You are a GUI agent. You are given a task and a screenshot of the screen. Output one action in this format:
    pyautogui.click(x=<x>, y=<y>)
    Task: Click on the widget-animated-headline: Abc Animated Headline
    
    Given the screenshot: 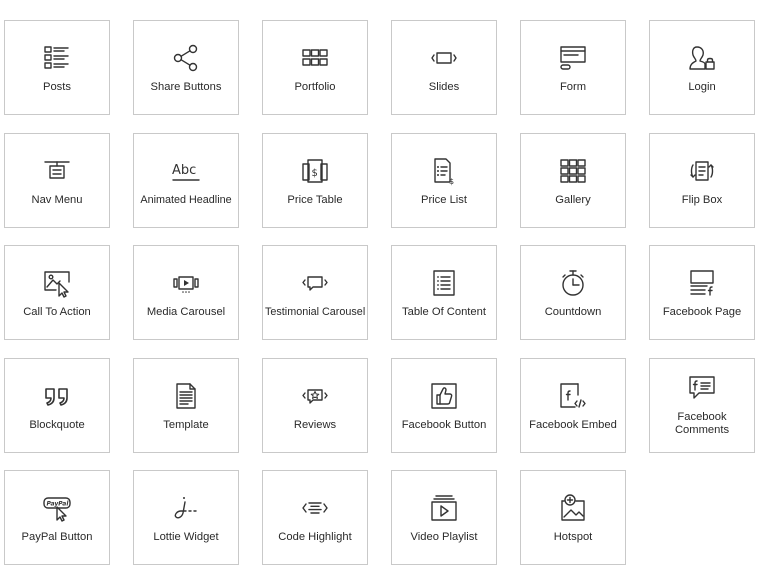 What is the action you would take?
    pyautogui.click(x=186, y=180)
    